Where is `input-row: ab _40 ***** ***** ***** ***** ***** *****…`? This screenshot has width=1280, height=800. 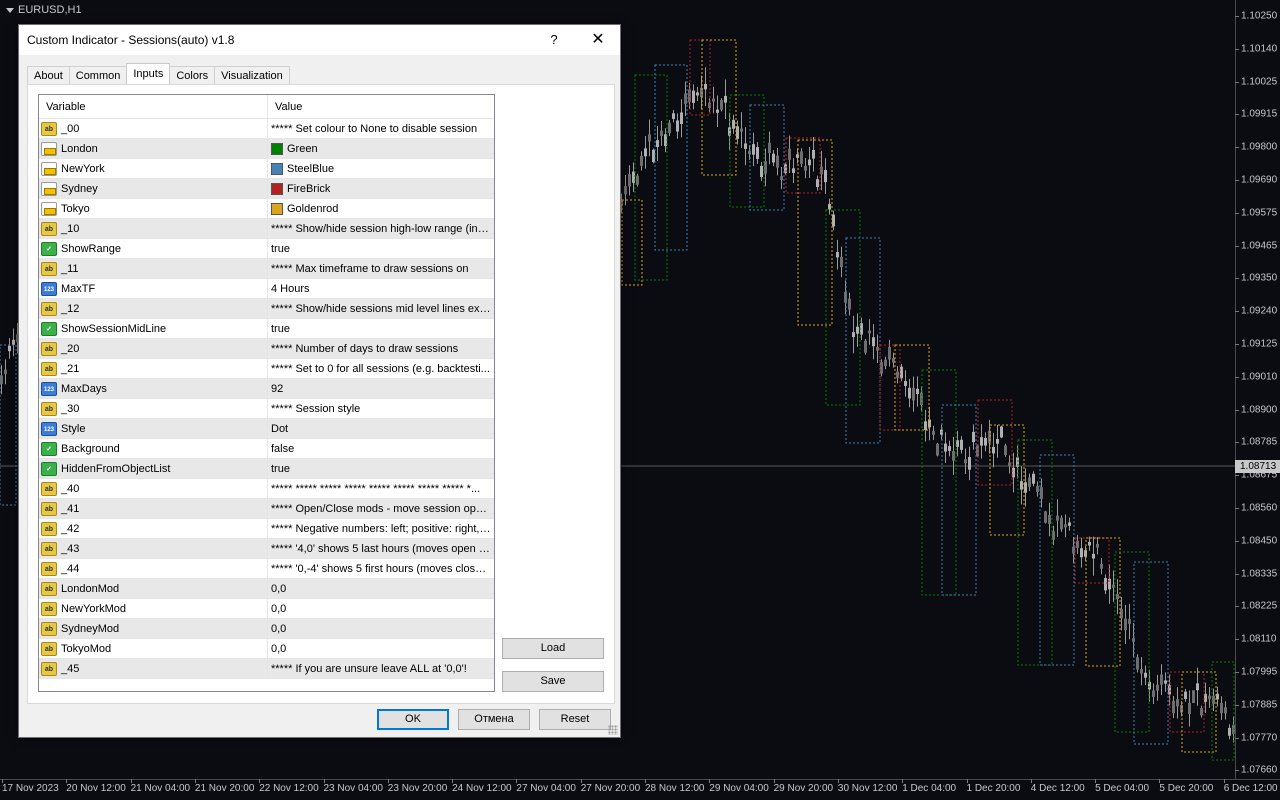 input-row: ab _40 ***** ***** ***** ***** ***** *****… is located at coordinates (266, 489).